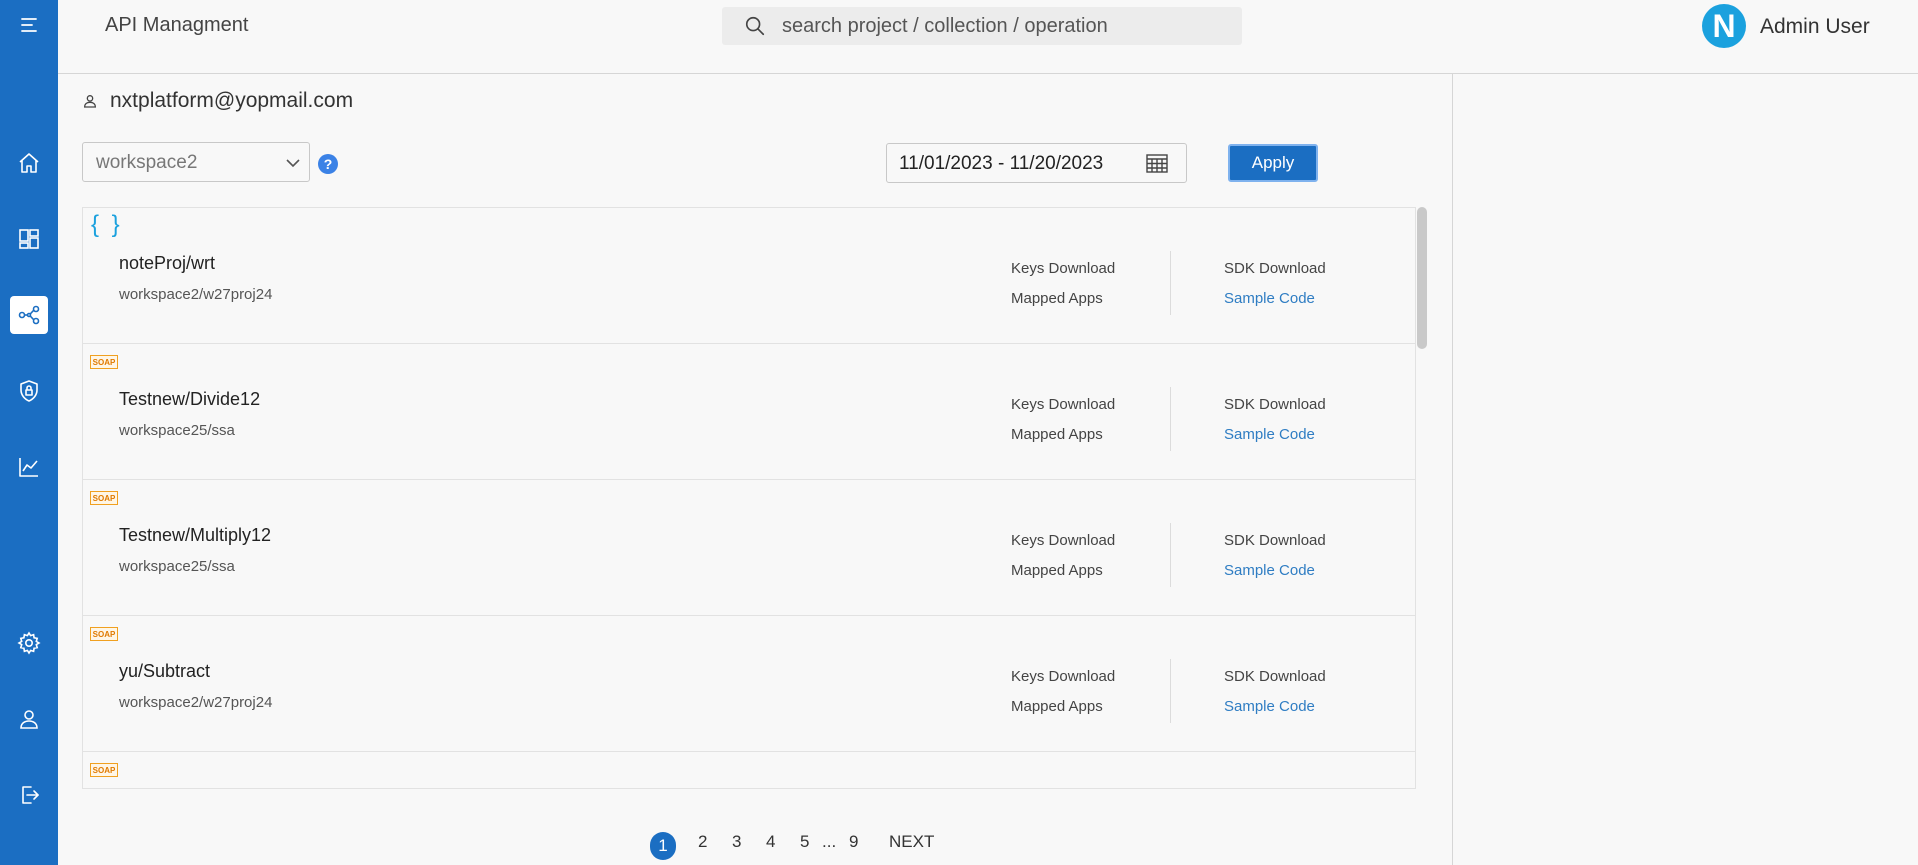  I want to click on dashboard-icon, so click(29, 239).